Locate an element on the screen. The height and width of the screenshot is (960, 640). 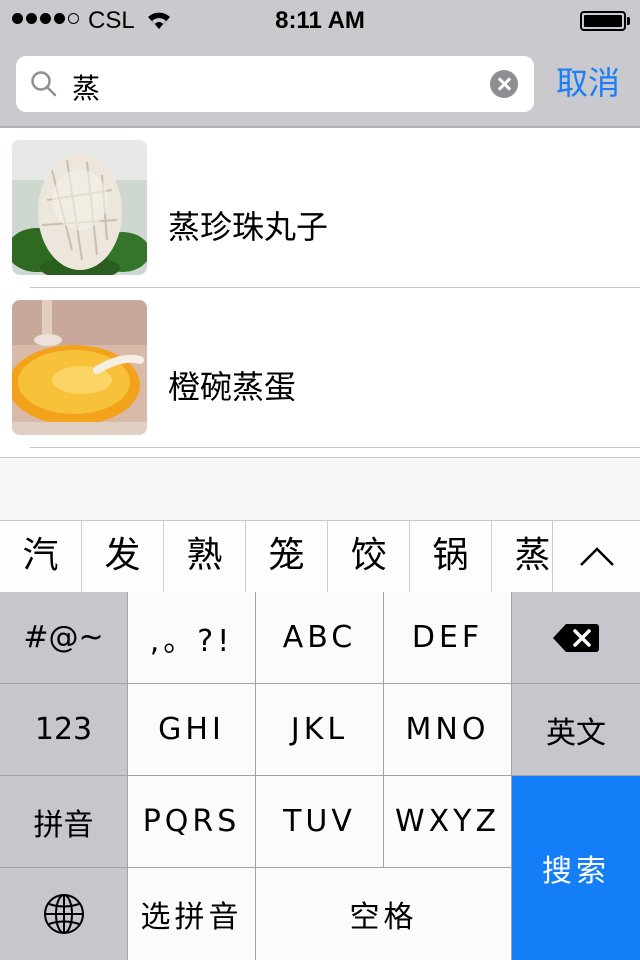
key-wxyz: WXYZ is located at coordinates (448, 822).